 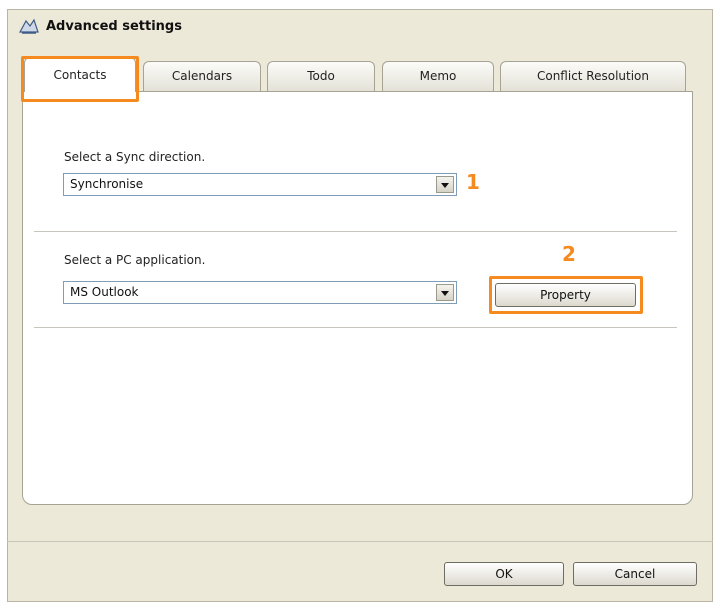 What do you see at coordinates (135, 157) in the screenshot?
I see `sync-direction-label: Select a Sync direction.` at bounding box center [135, 157].